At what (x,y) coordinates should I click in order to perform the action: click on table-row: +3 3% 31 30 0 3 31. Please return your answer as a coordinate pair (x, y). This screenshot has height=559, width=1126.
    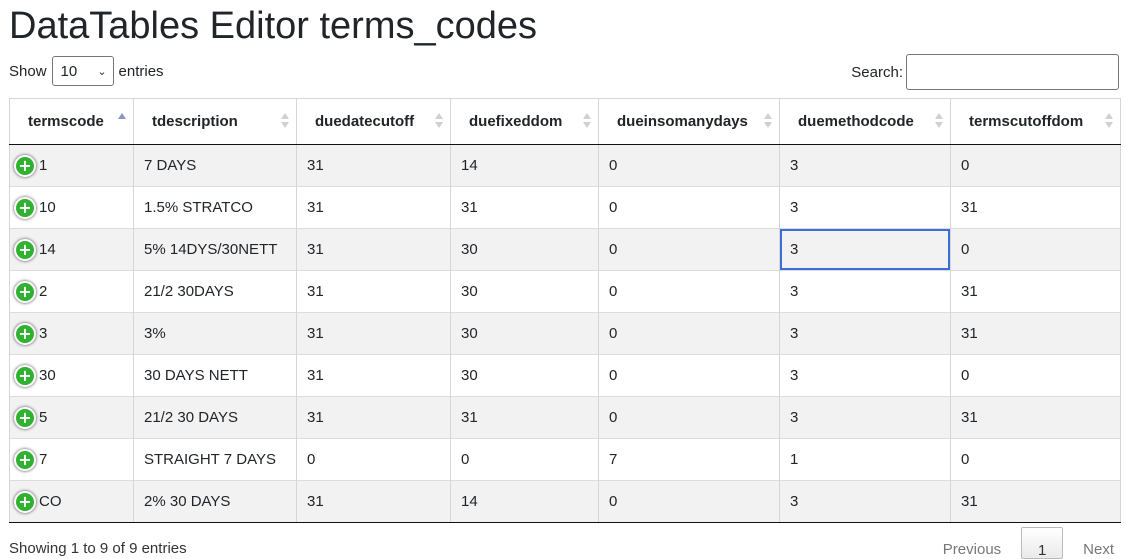
    Looking at the image, I should click on (565, 333).